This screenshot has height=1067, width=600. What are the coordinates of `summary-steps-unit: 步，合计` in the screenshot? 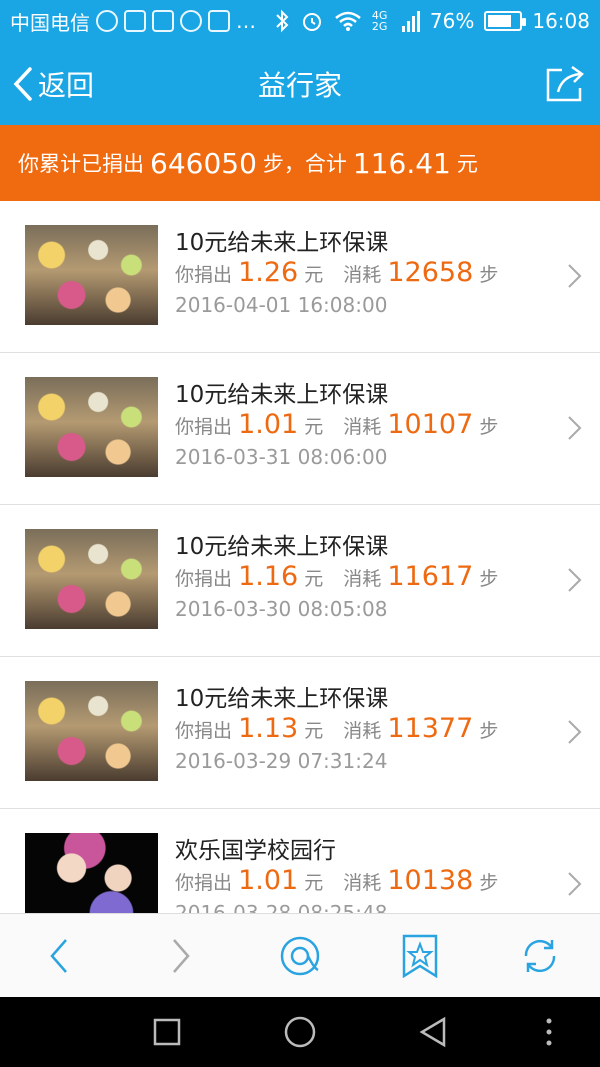 It's located at (304, 164).